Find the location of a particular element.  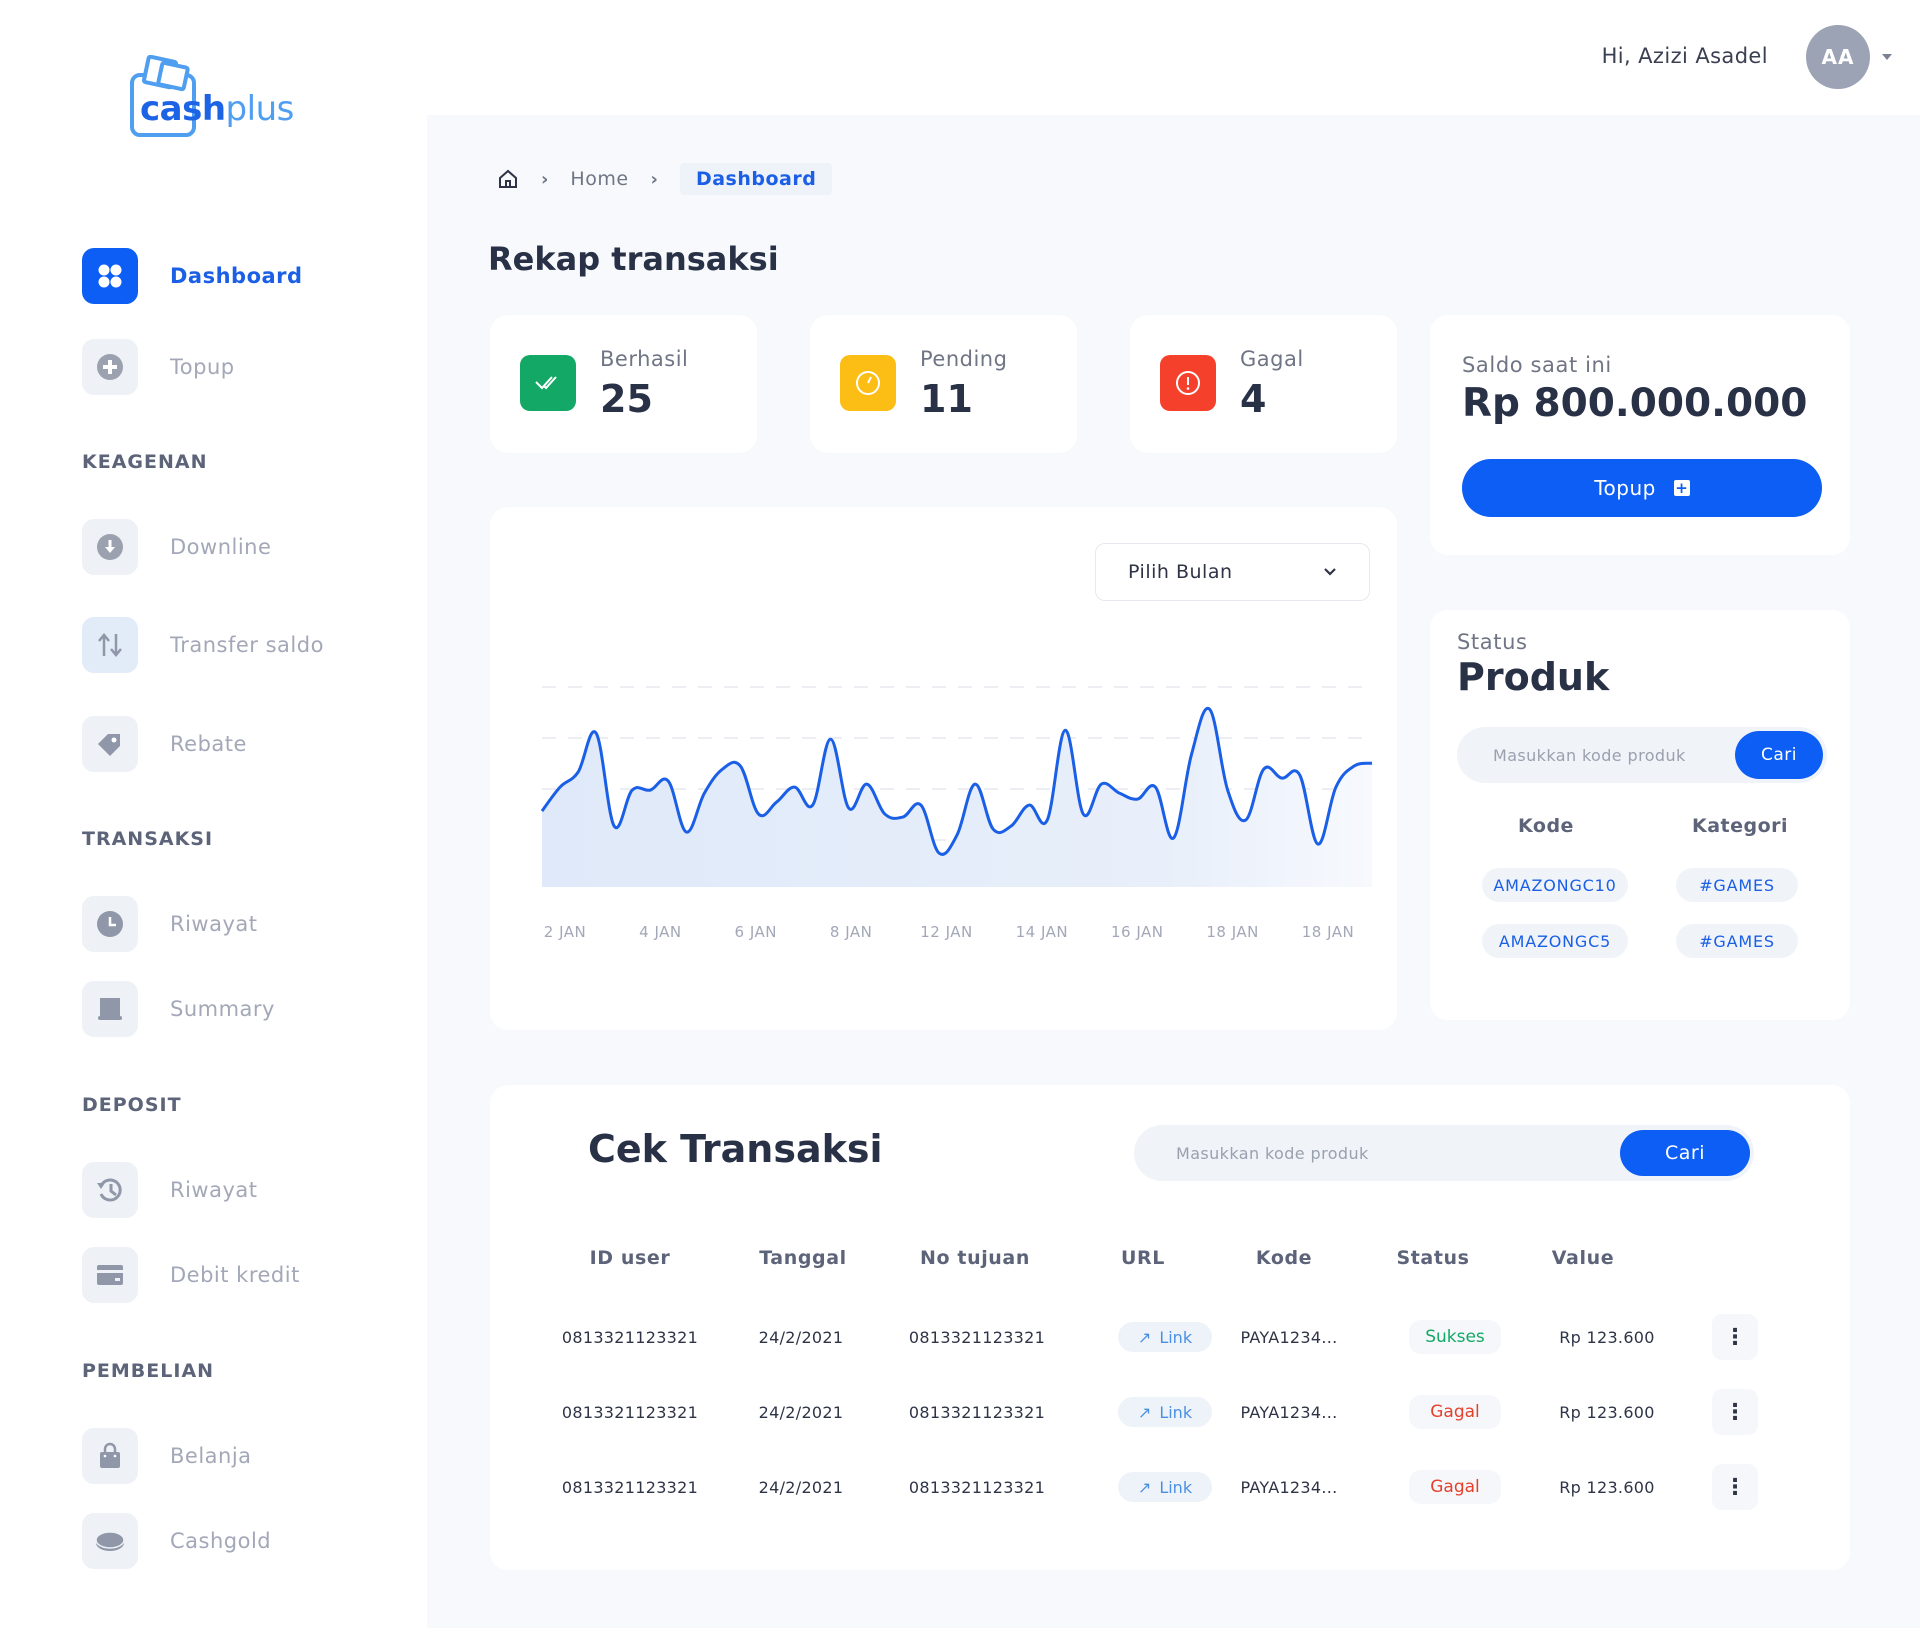

history-icon is located at coordinates (110, 1190).